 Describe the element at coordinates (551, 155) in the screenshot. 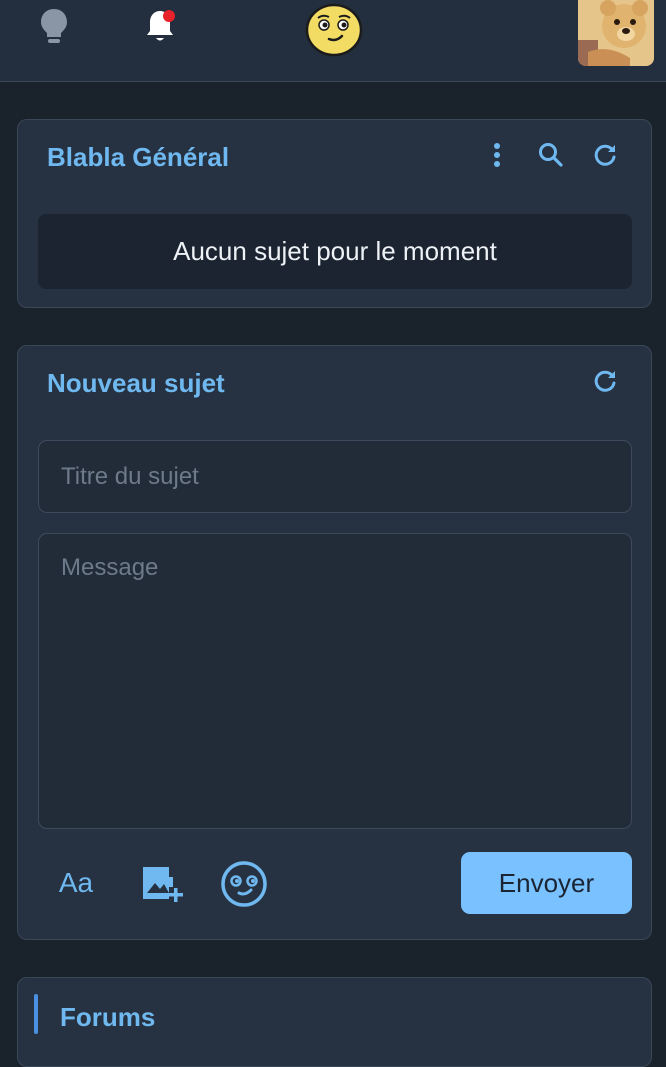

I see `search-icon` at that location.